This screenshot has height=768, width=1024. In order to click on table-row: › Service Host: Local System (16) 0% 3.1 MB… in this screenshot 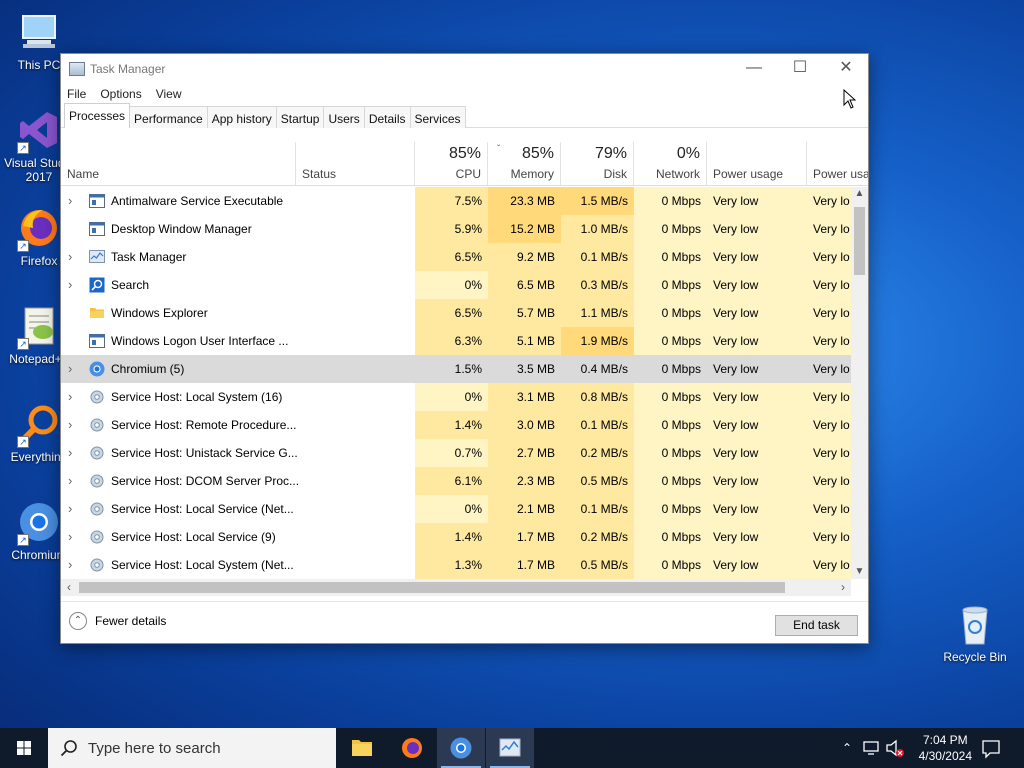, I will do `click(456, 397)`.